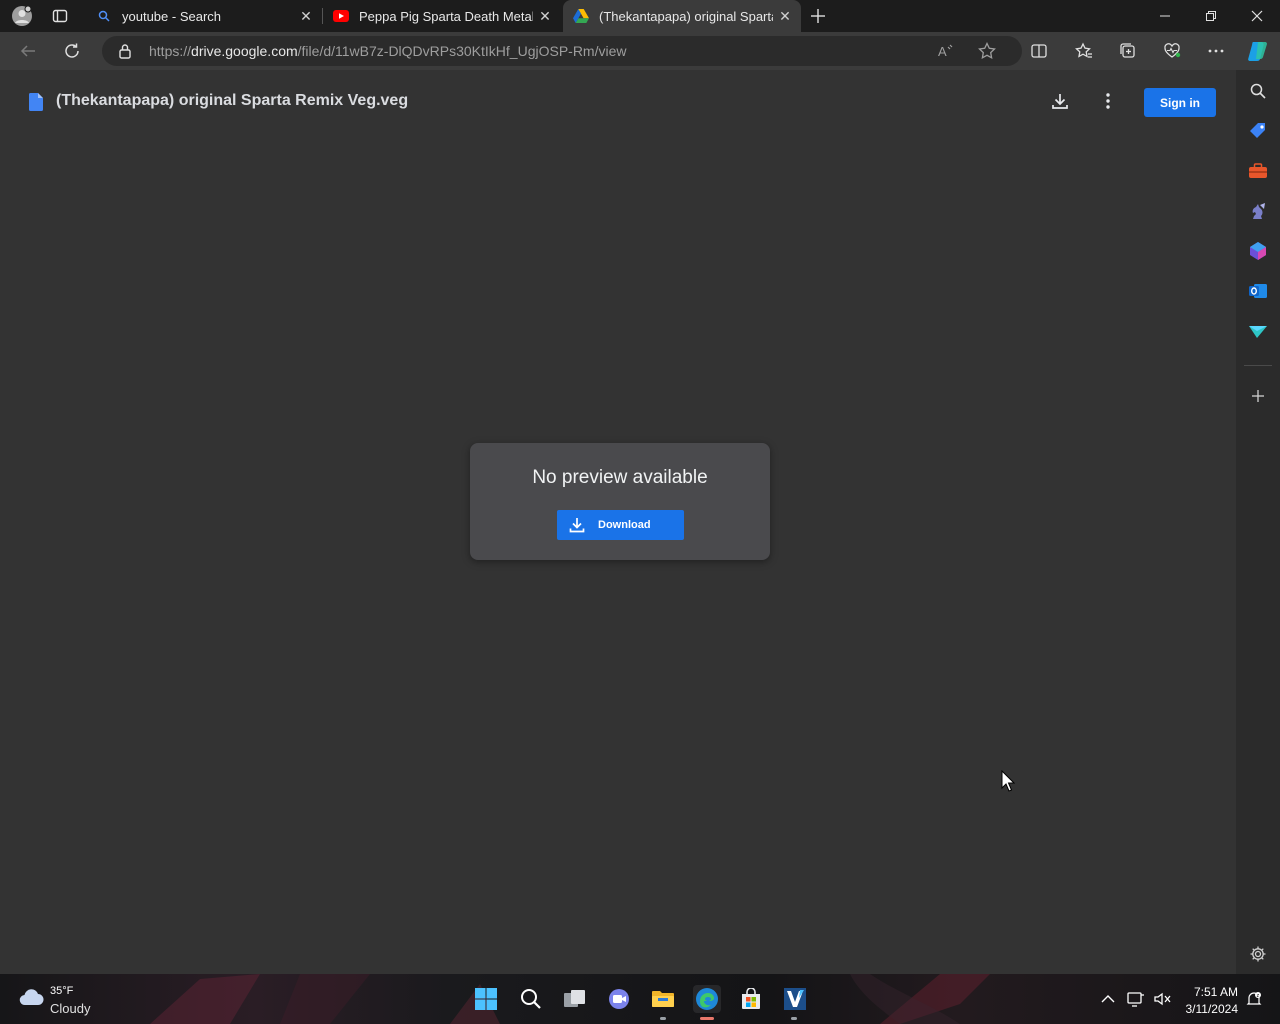 The width and height of the screenshot is (1280, 1024). Describe the element at coordinates (244, 51) in the screenshot. I see `url-host: drive.google.com` at that location.